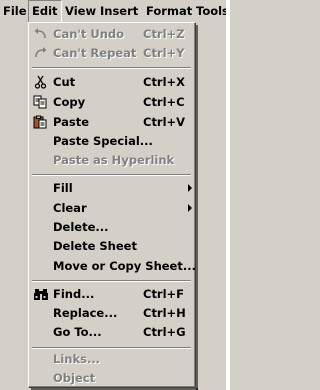 Image resolution: width=320 pixels, height=390 pixels. I want to click on menu-item-label: Paste as Hyperlink, so click(114, 160).